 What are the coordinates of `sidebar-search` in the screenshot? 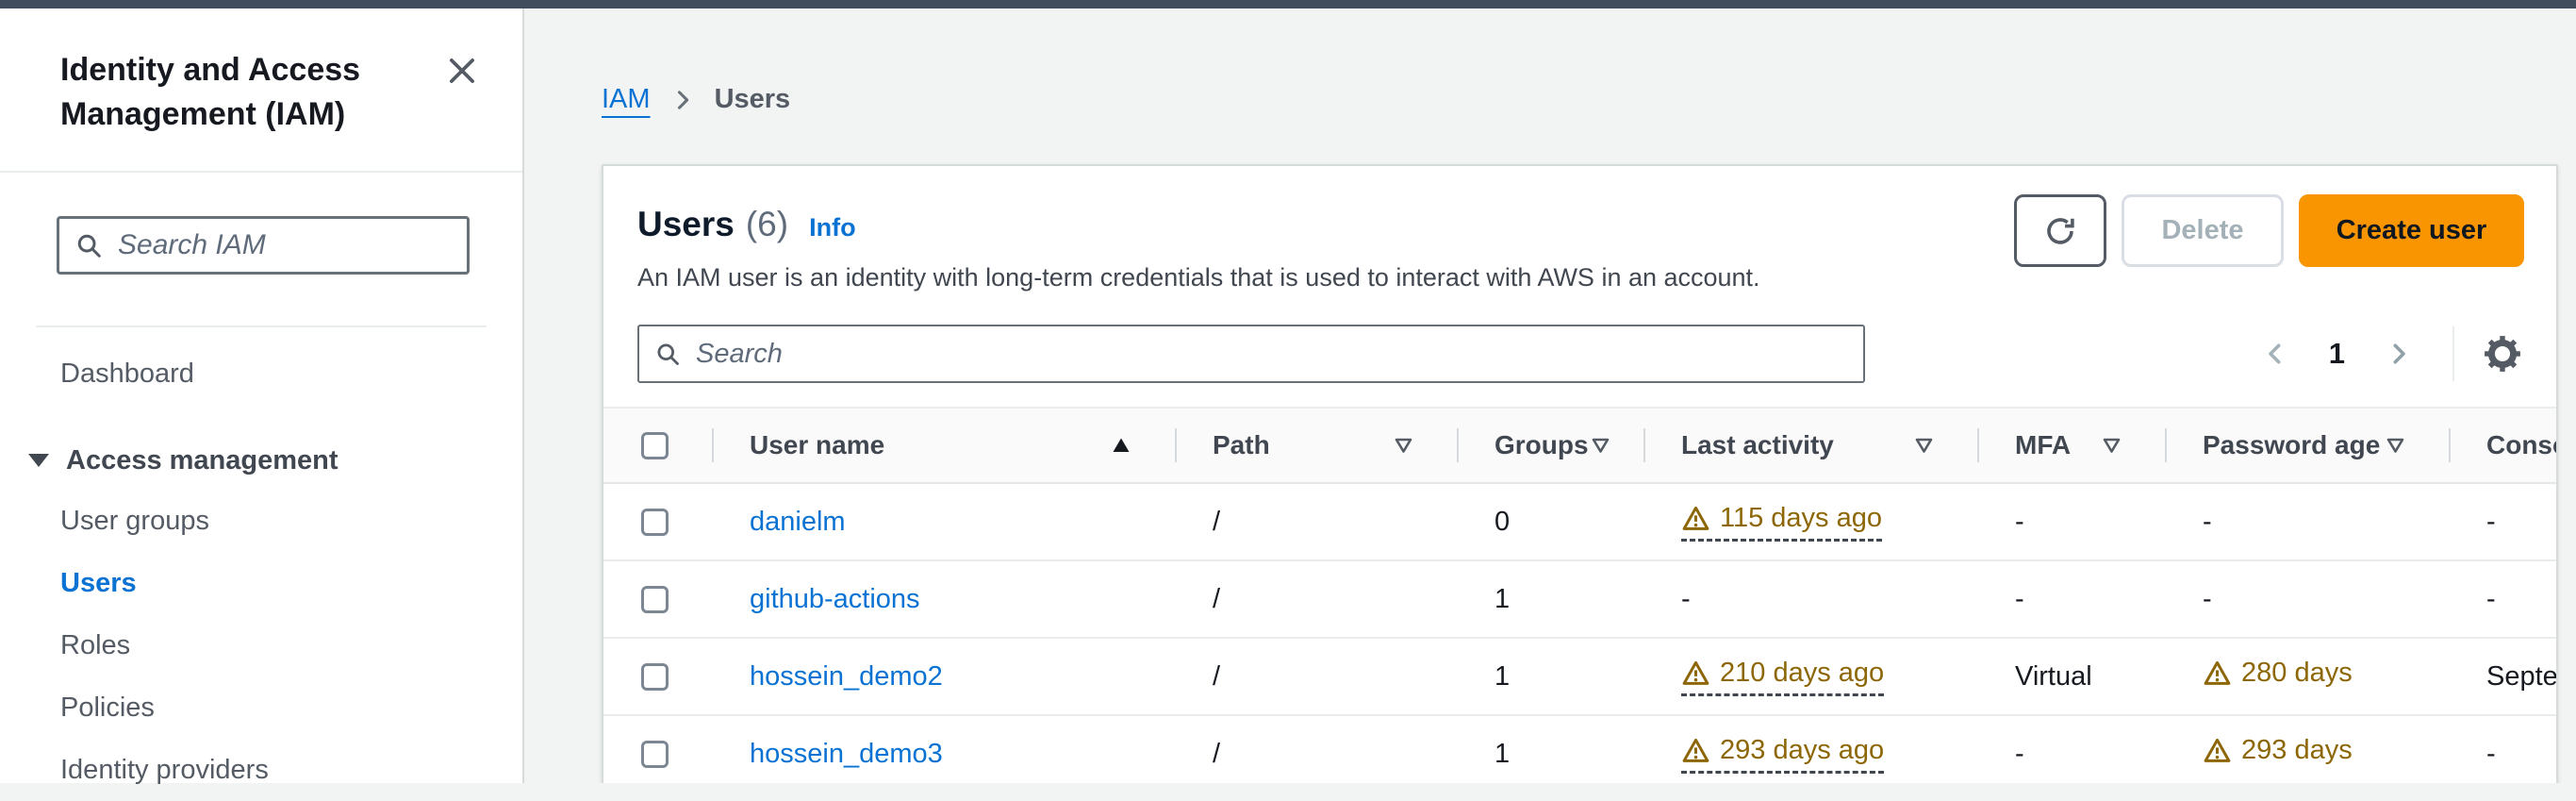 It's located at (263, 245).